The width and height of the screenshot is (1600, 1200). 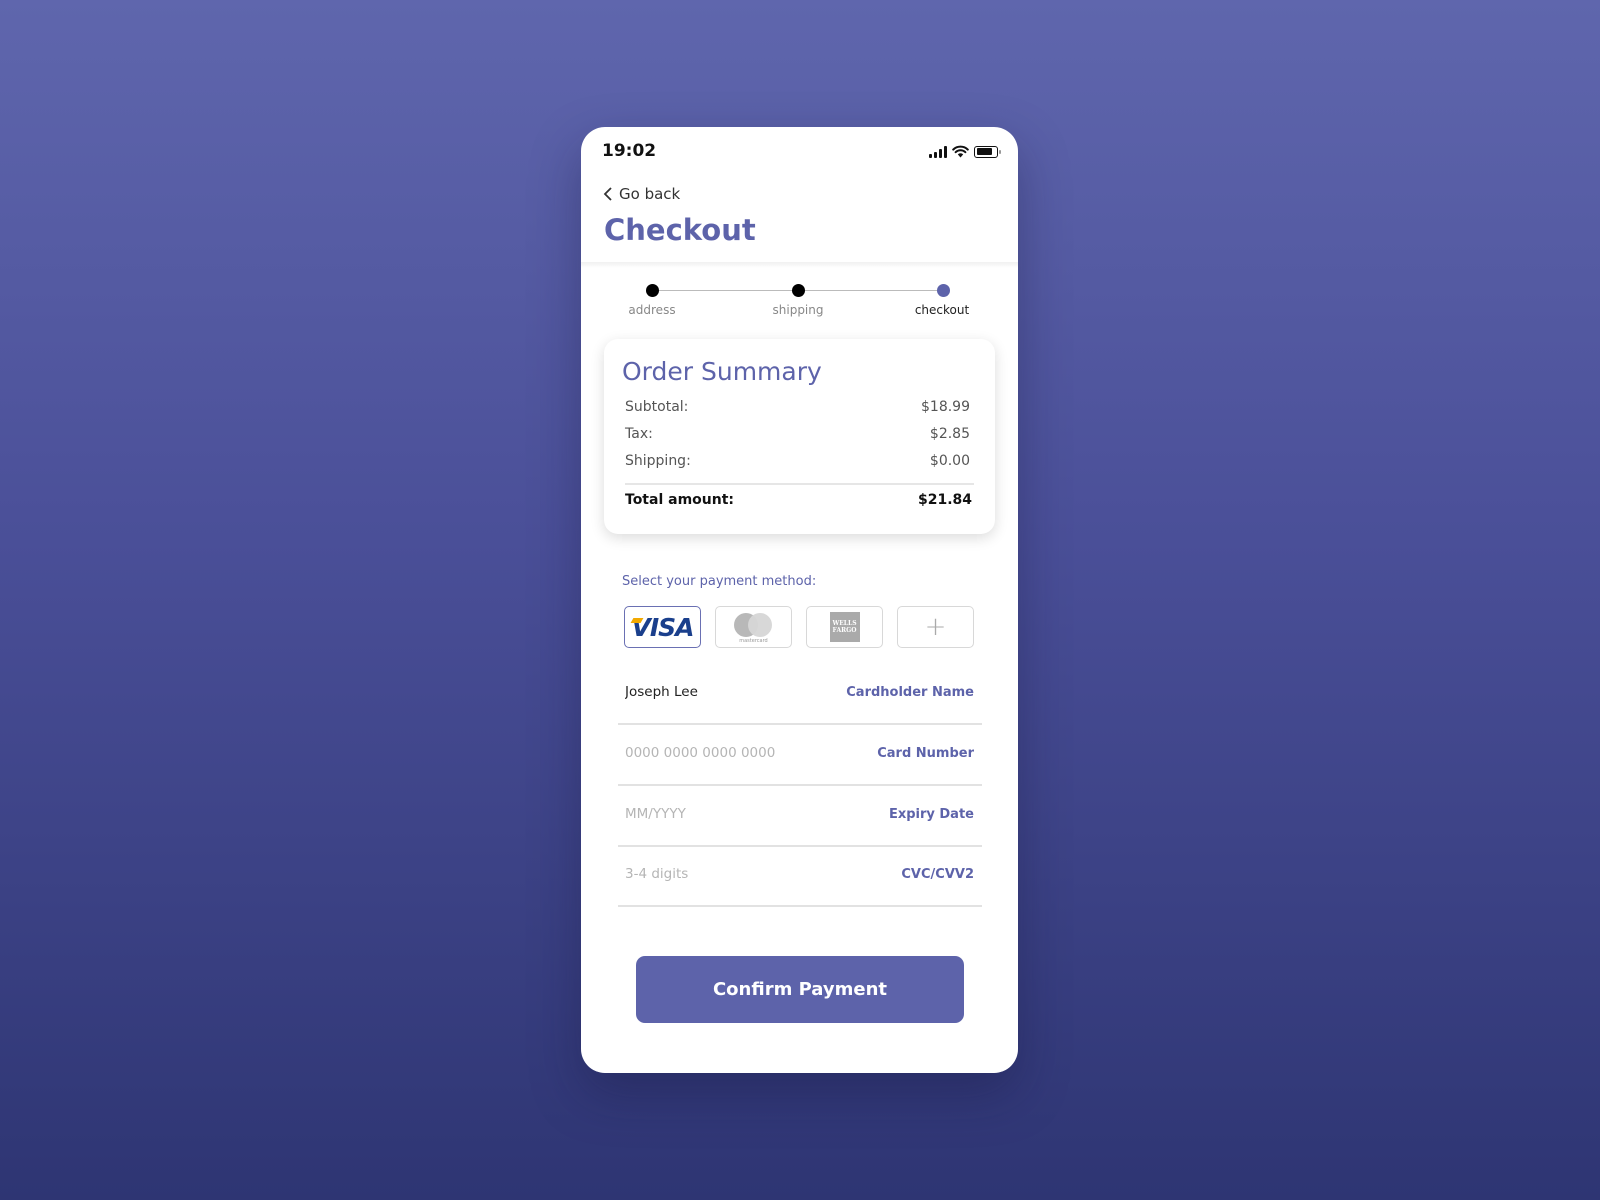 I want to click on checkout-stepper: address shipping checkout, so click(x=799, y=305).